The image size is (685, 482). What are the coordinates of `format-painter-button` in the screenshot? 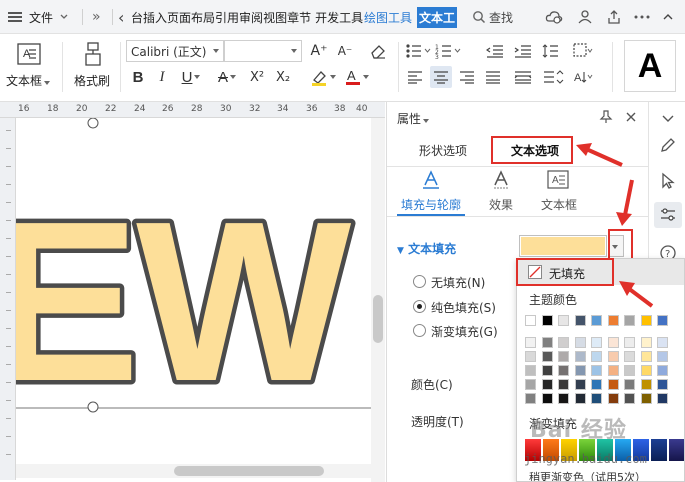 It's located at (93, 54).